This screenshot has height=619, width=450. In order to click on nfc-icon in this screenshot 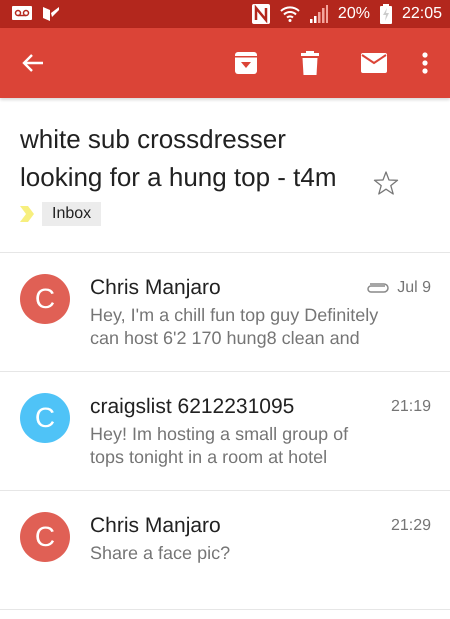, I will do `click(261, 14)`.